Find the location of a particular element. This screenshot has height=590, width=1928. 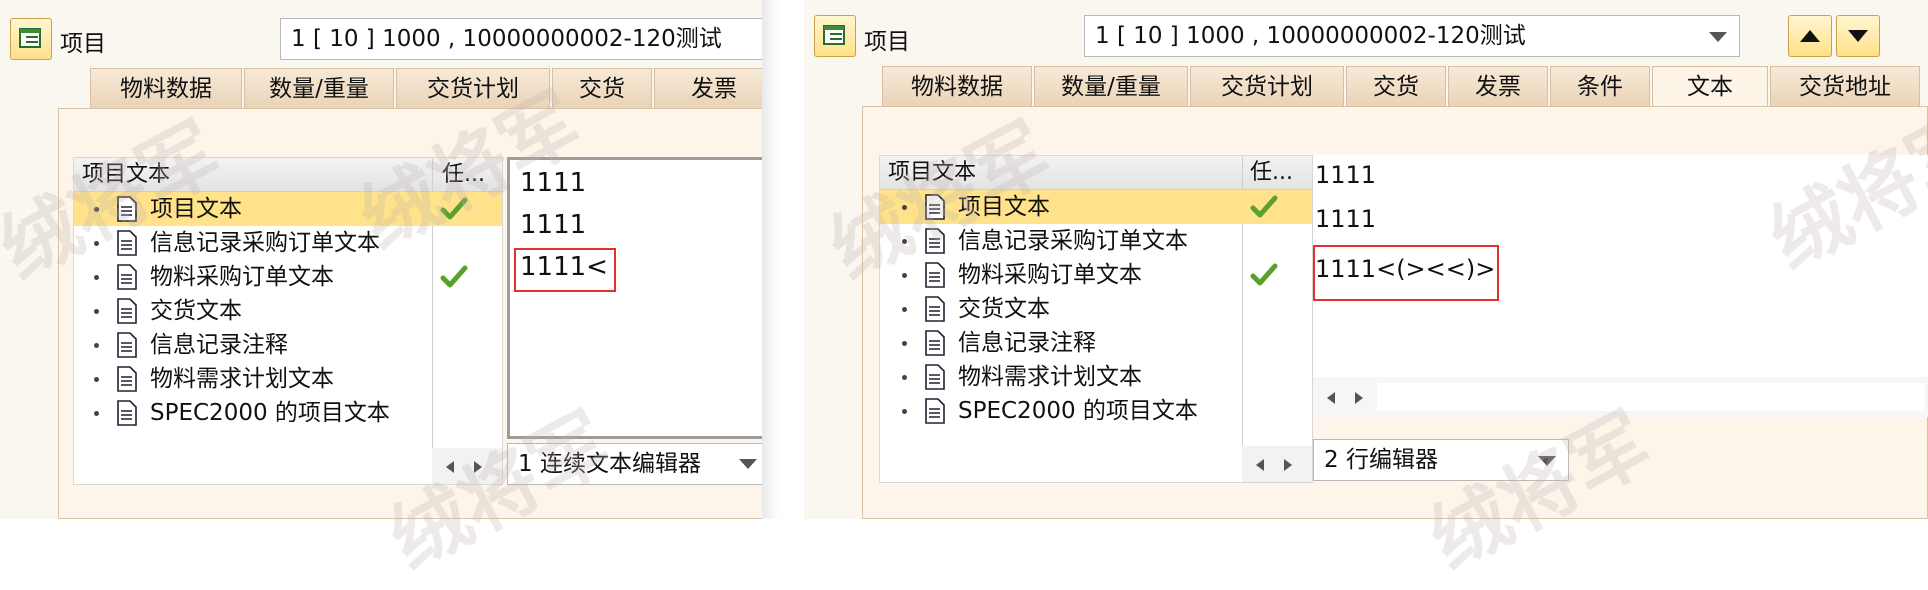

triangle-up-icon is located at coordinates (1810, 36).